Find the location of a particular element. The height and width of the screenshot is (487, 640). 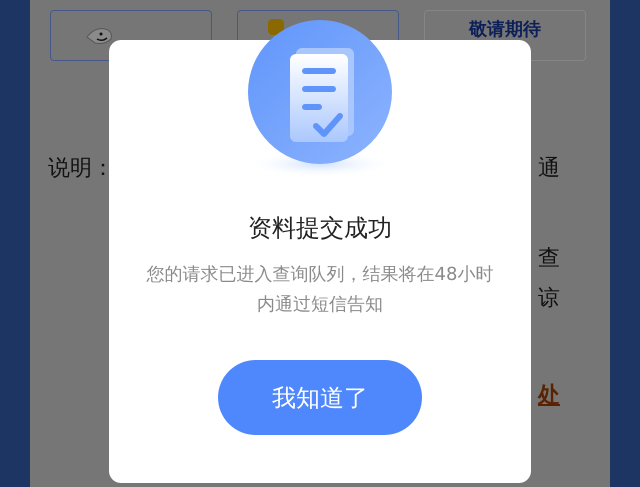

dialog-title: 资料提交成功 is located at coordinates (320, 228).